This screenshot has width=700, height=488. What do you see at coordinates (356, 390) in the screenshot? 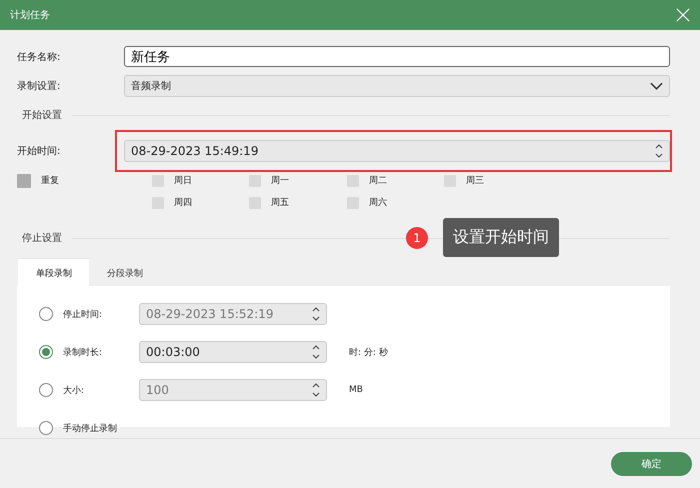
I see `unit-label: MB` at bounding box center [356, 390].